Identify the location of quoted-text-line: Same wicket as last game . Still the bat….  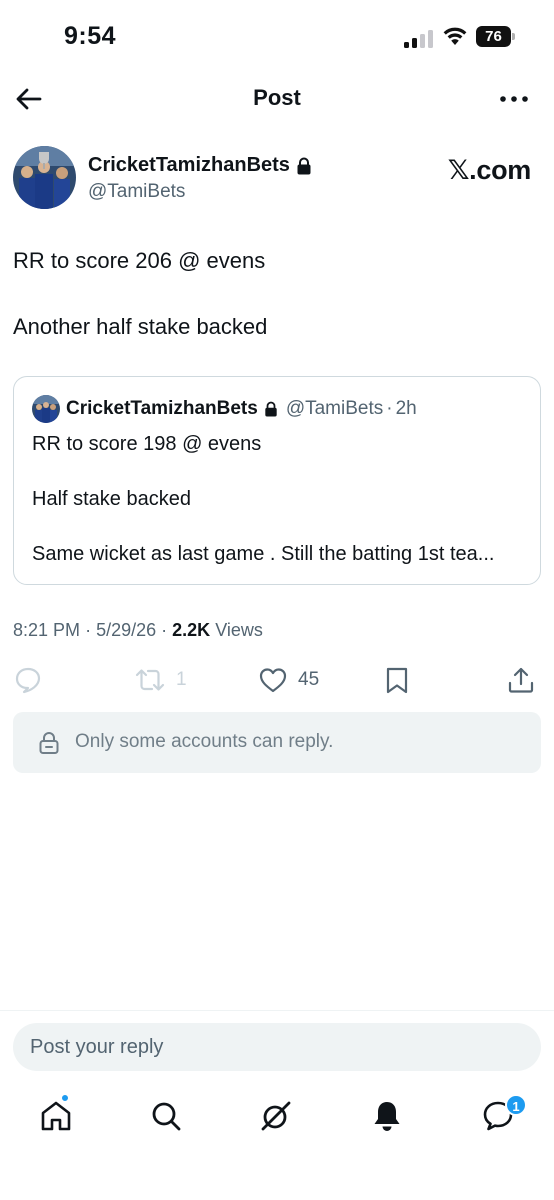
(263, 554).